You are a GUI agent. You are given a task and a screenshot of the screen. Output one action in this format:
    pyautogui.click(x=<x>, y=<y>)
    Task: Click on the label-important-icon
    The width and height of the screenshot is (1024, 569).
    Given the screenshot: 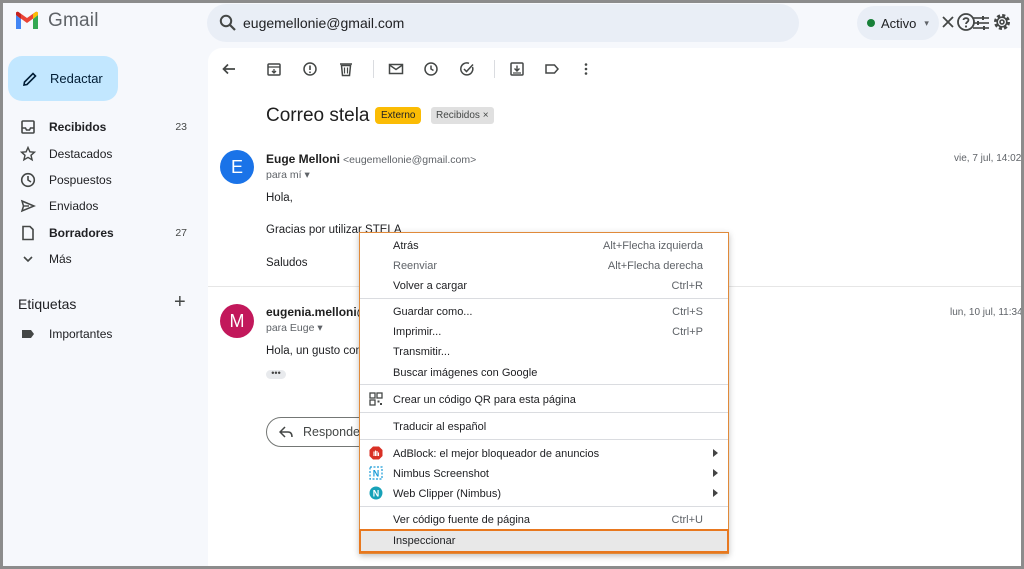 What is the action you would take?
    pyautogui.click(x=28, y=334)
    